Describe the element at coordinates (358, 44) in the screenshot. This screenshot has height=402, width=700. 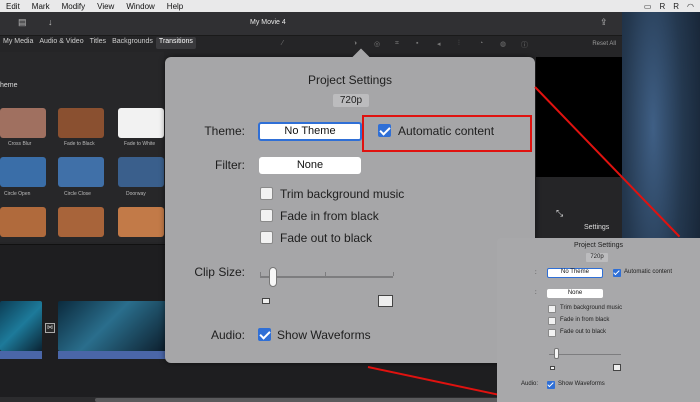
I see `color-balance-icon: ◑` at that location.